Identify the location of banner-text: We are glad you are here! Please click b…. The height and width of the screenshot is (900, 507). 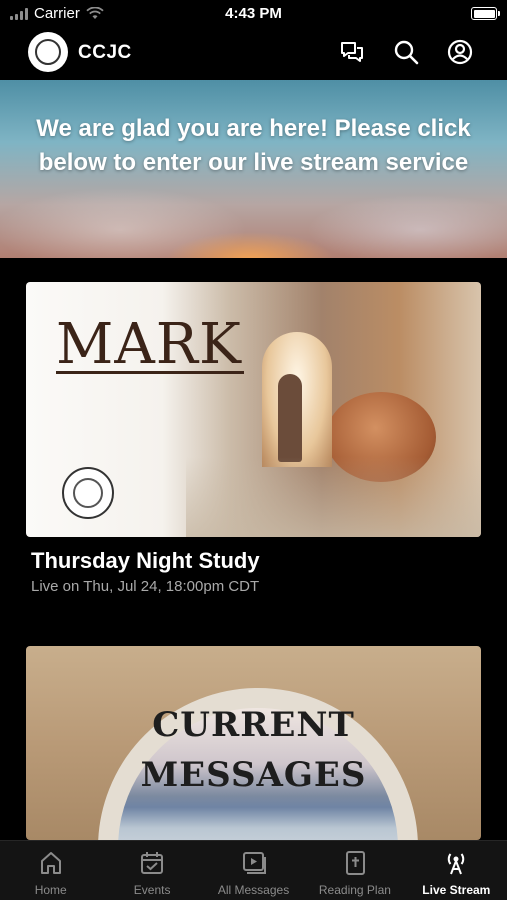
(253, 145).